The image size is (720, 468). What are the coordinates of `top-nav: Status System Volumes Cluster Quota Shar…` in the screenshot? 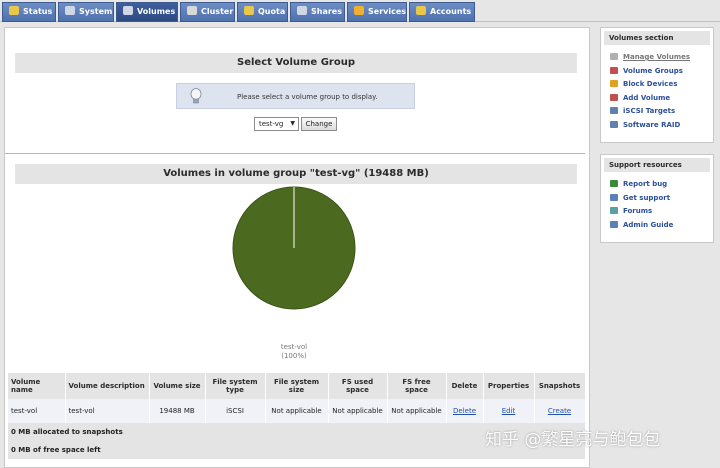 It's located at (360, 11).